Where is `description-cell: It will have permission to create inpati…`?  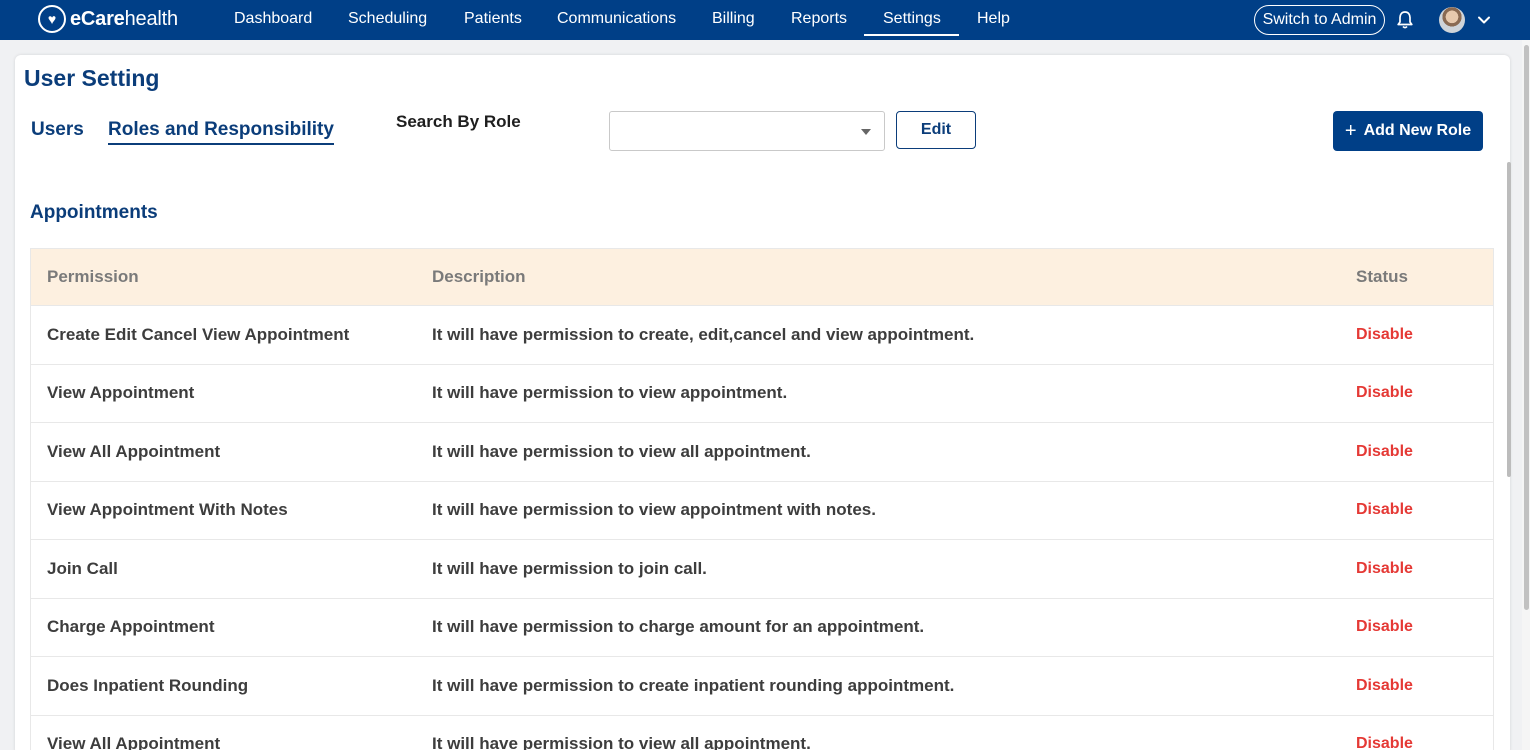
description-cell: It will have permission to create inpati… is located at coordinates (693, 685).